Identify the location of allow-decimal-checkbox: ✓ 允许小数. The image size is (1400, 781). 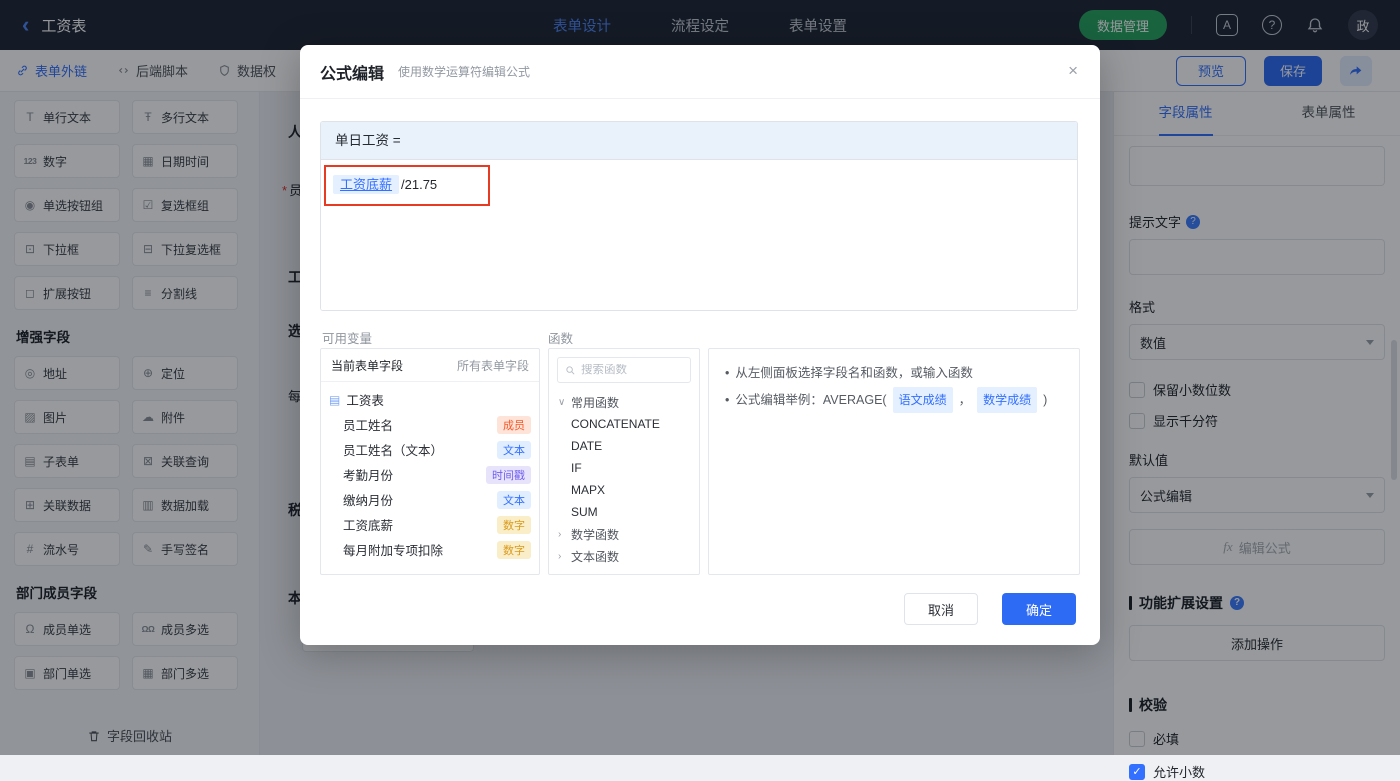
(1257, 771).